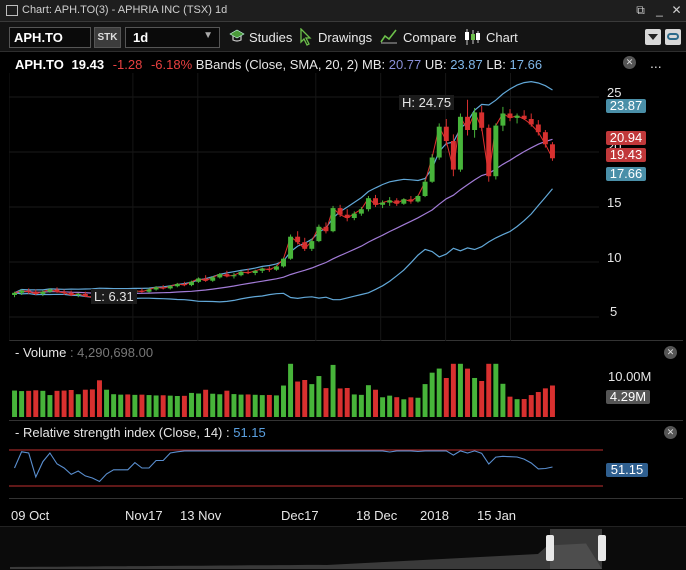 The width and height of the screenshot is (686, 570). I want to click on compare-icon, so click(388, 36).